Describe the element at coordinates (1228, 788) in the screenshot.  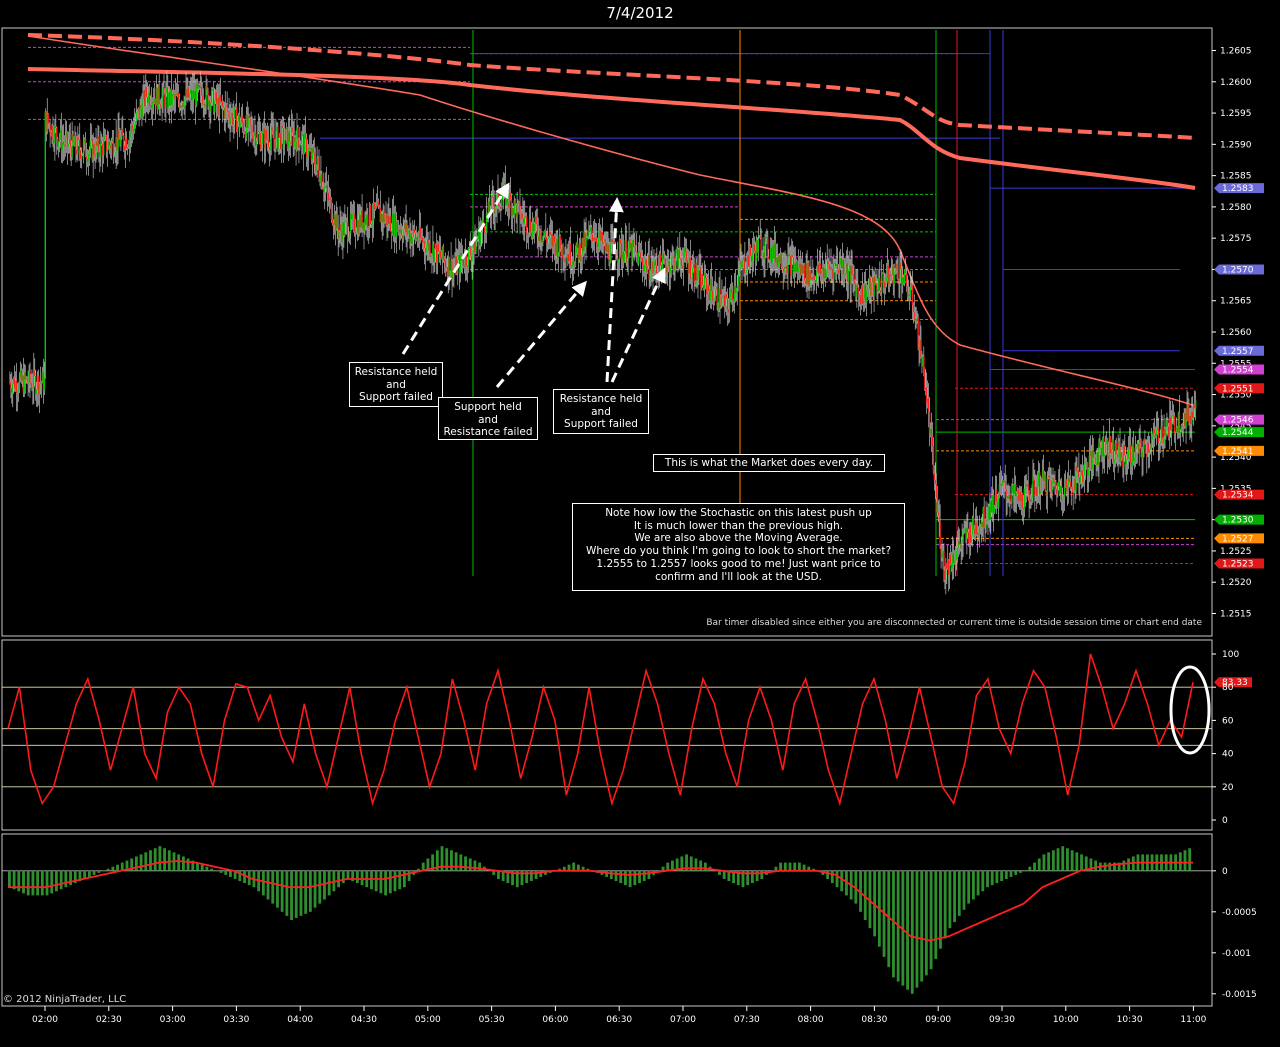
I see `stoch-axis-label: 20` at that location.